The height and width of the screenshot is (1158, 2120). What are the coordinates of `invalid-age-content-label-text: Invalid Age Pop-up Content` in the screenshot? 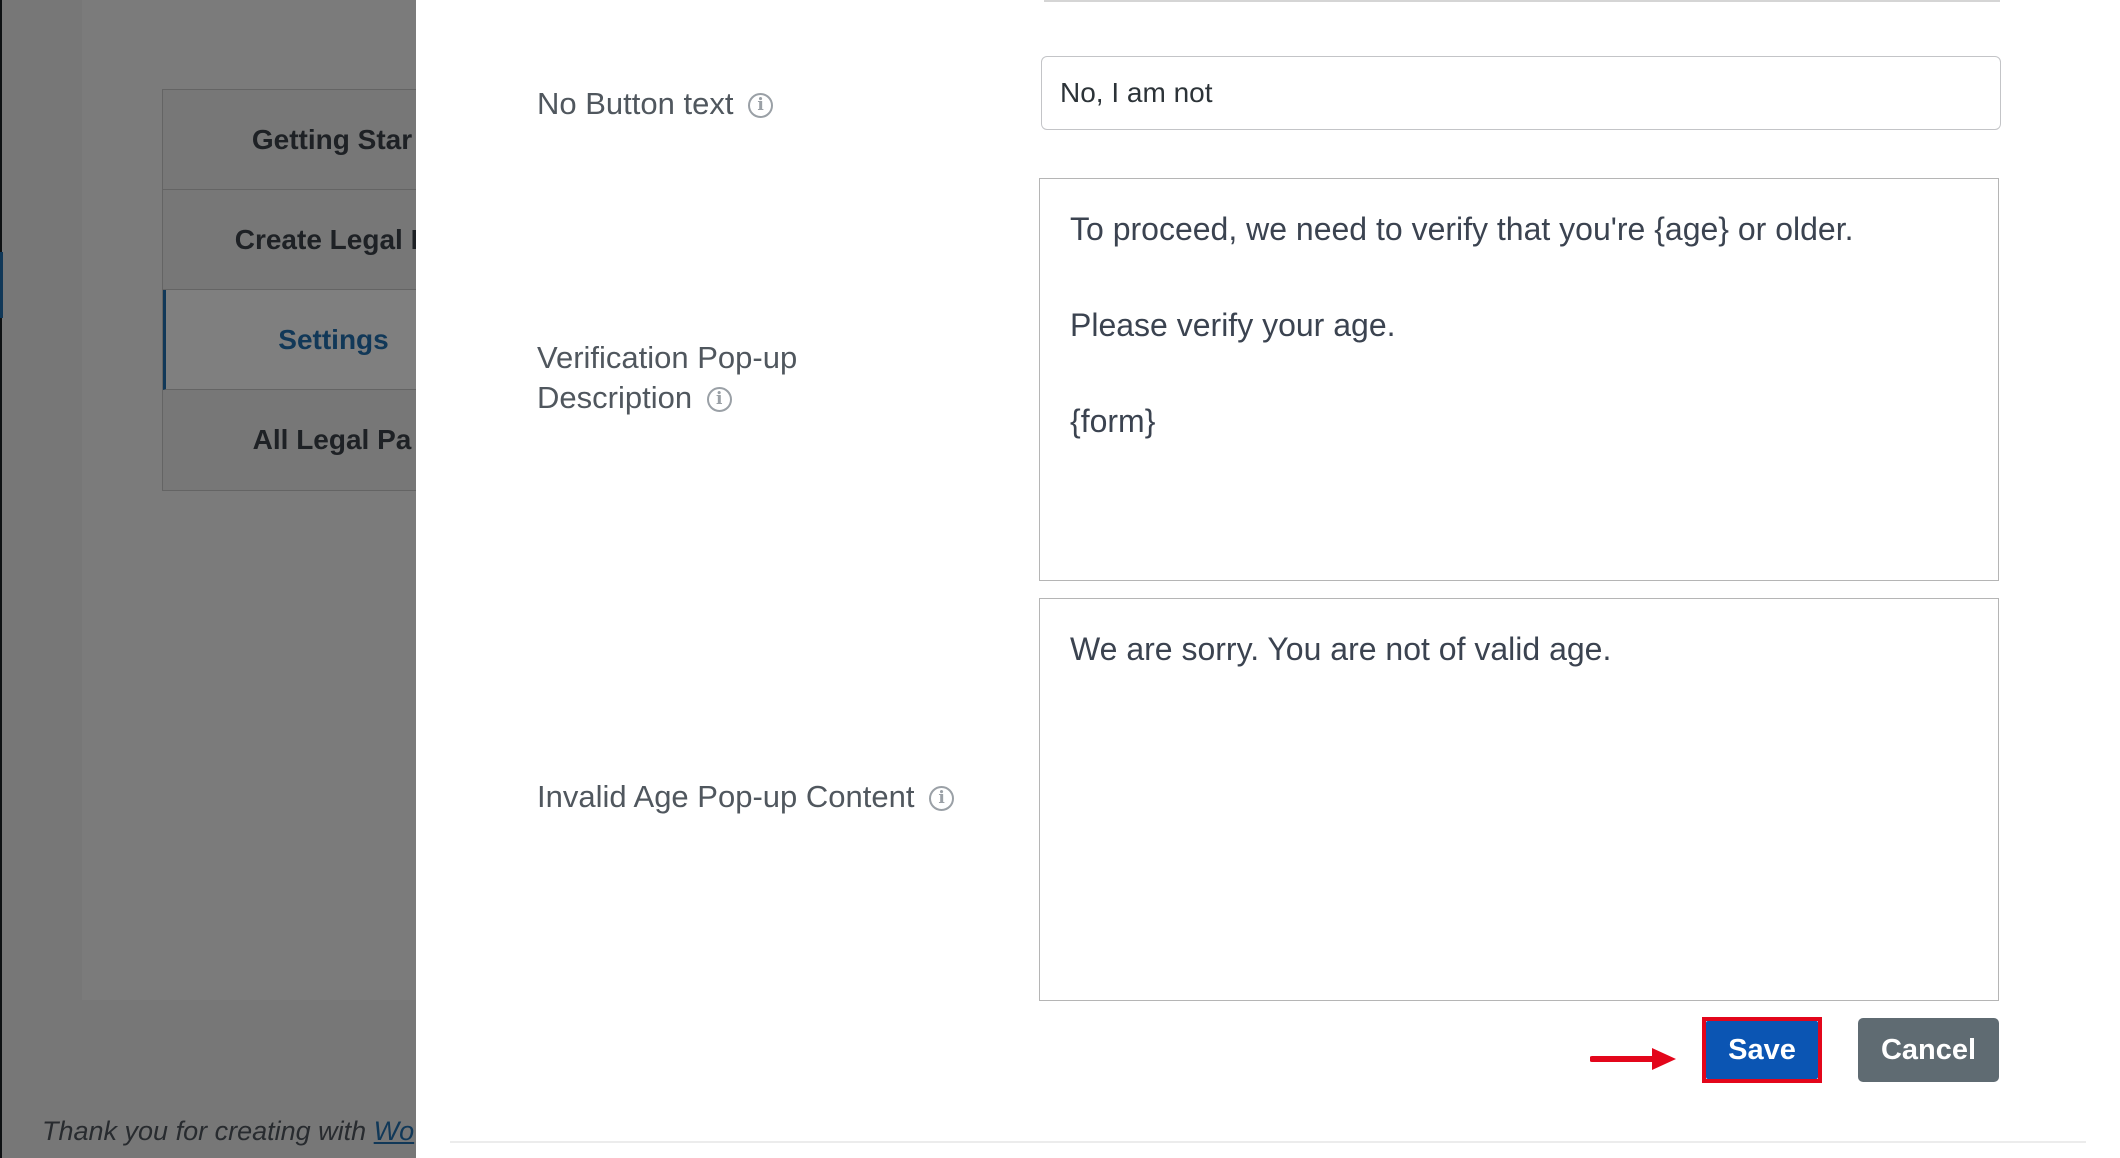 It's located at (726, 796).